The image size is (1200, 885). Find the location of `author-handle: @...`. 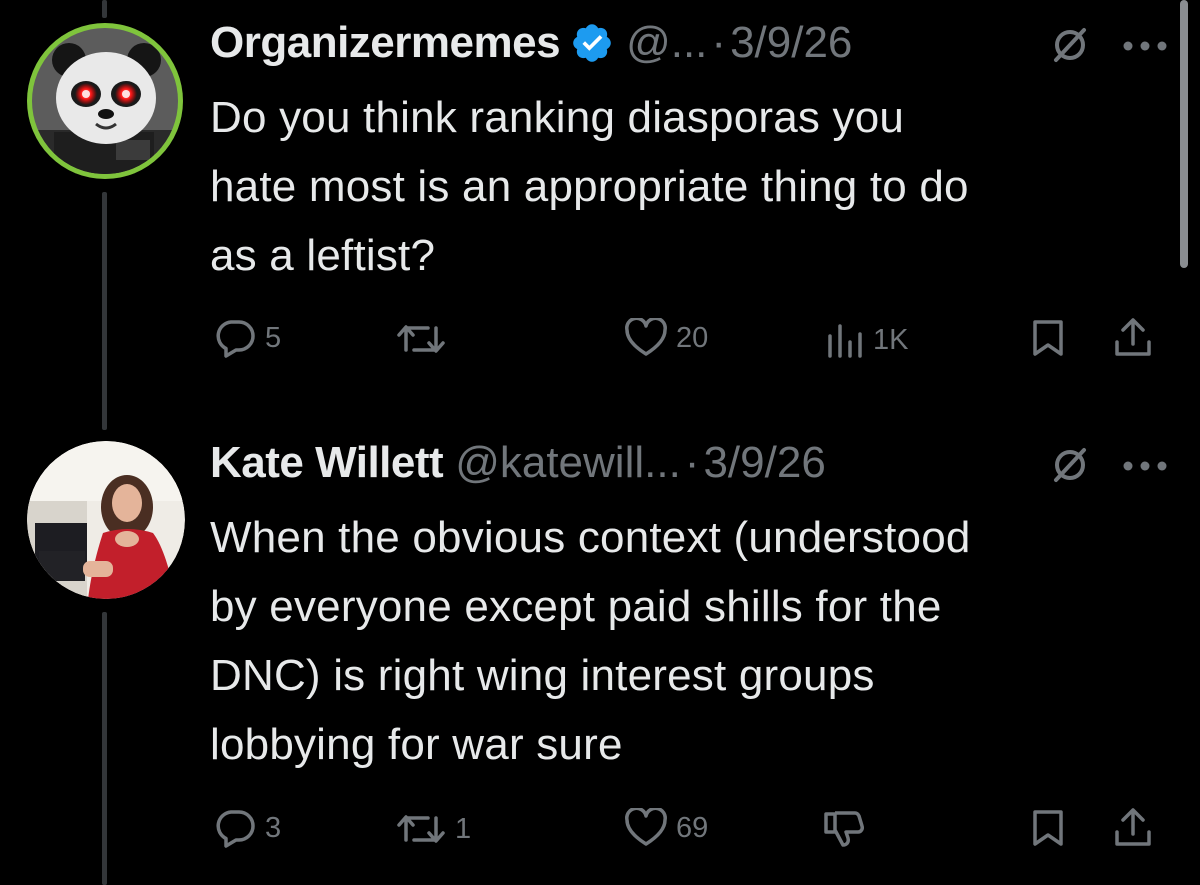

author-handle: @... is located at coordinates (666, 43).